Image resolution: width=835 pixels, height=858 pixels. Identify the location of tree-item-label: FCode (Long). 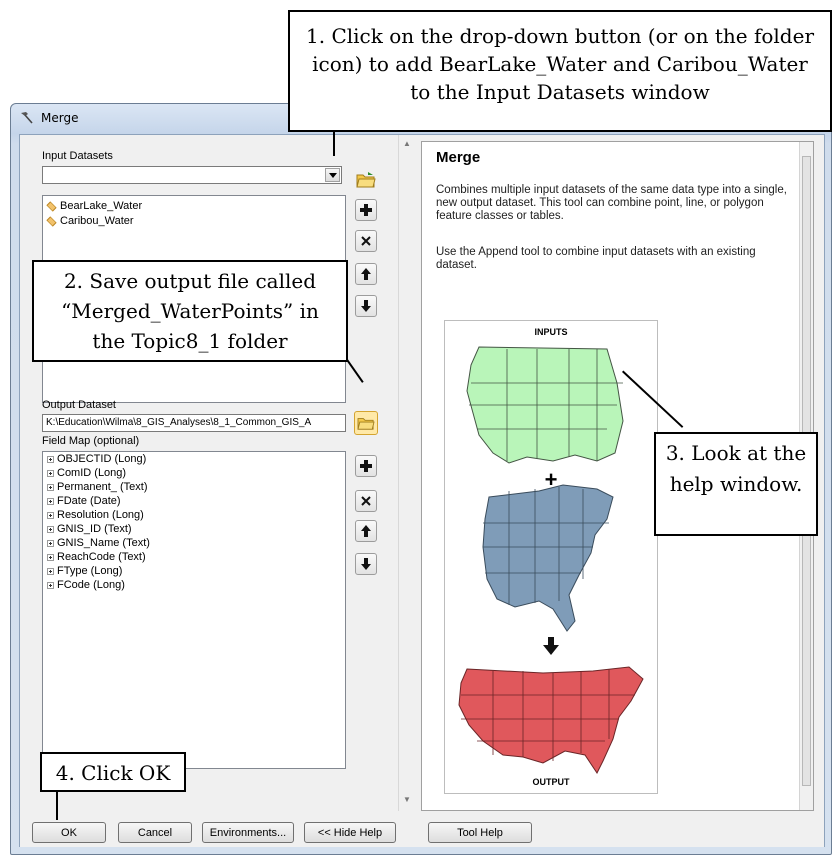
(91, 585).